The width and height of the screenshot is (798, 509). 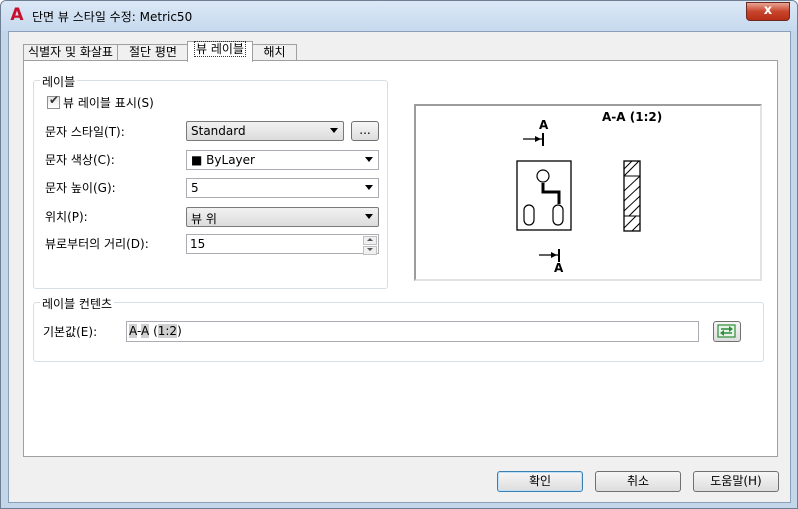 I want to click on text-color-label: 문자 색상(C):, so click(x=80, y=160).